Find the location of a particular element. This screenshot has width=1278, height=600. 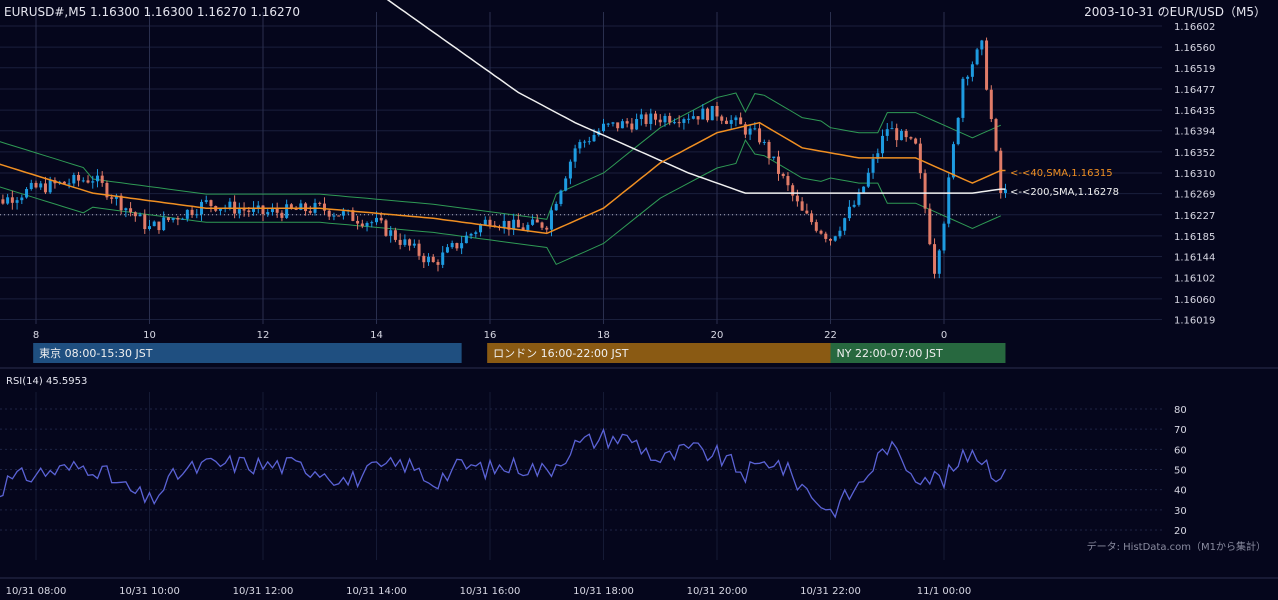

rsi-label: RSI(14) 45.5953 is located at coordinates (46, 381).